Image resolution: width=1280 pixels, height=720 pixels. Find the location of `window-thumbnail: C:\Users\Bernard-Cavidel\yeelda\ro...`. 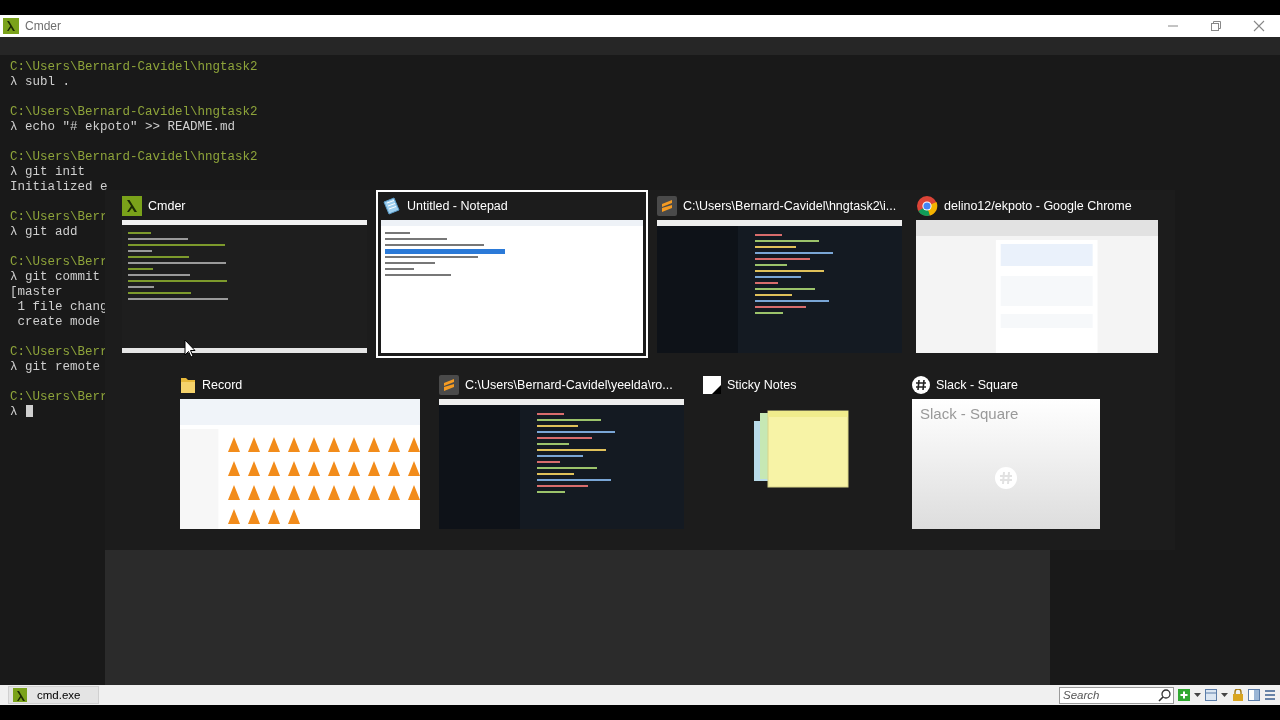

window-thumbnail: C:\Users\Bernard-Cavidel\yeelda\ro... is located at coordinates (561, 451).